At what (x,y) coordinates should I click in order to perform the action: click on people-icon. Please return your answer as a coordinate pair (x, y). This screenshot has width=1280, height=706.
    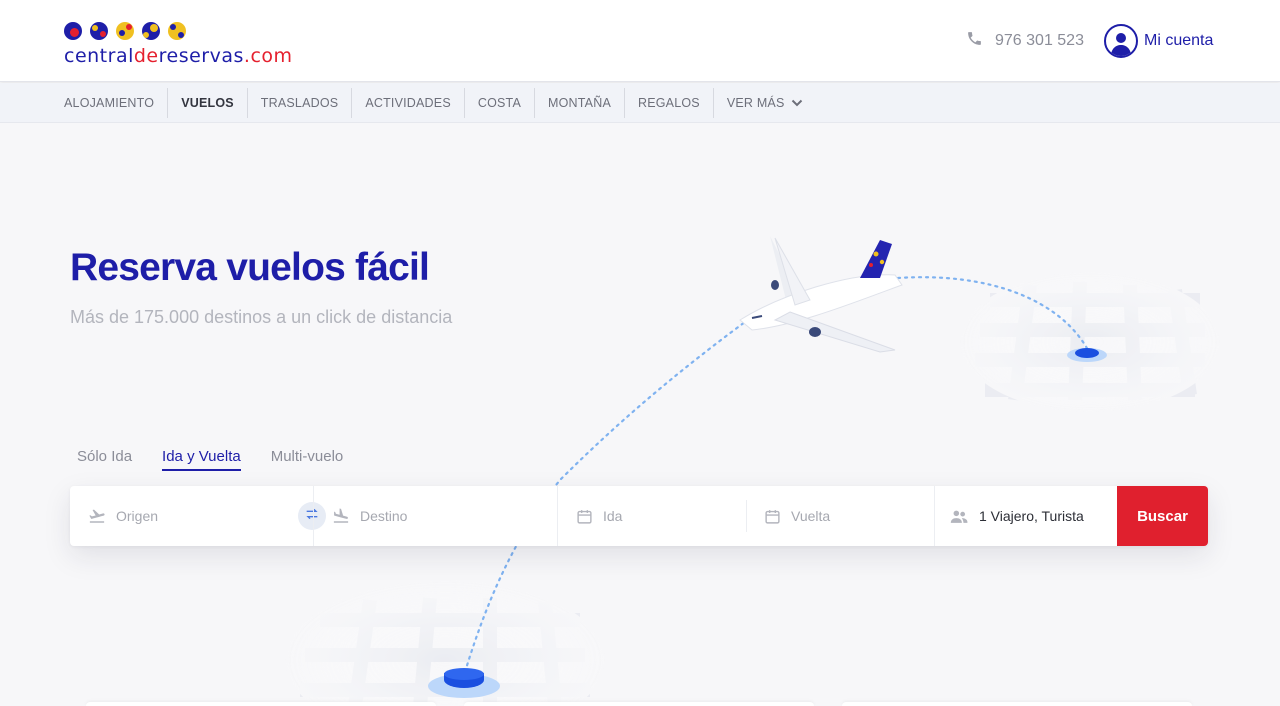
    Looking at the image, I should click on (959, 516).